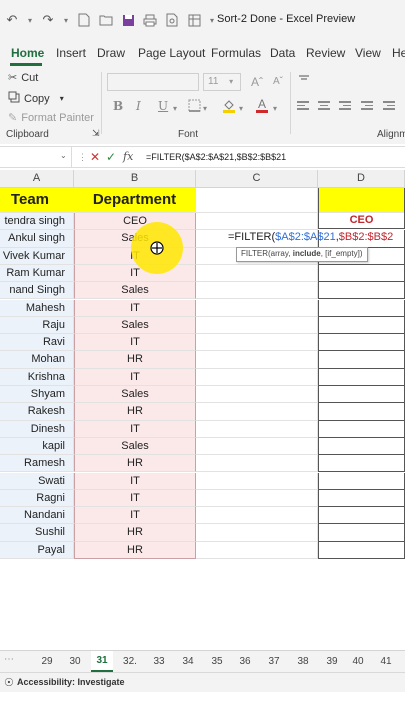  What do you see at coordinates (303, 106) in the screenshot?
I see `align-left-icon` at bounding box center [303, 106].